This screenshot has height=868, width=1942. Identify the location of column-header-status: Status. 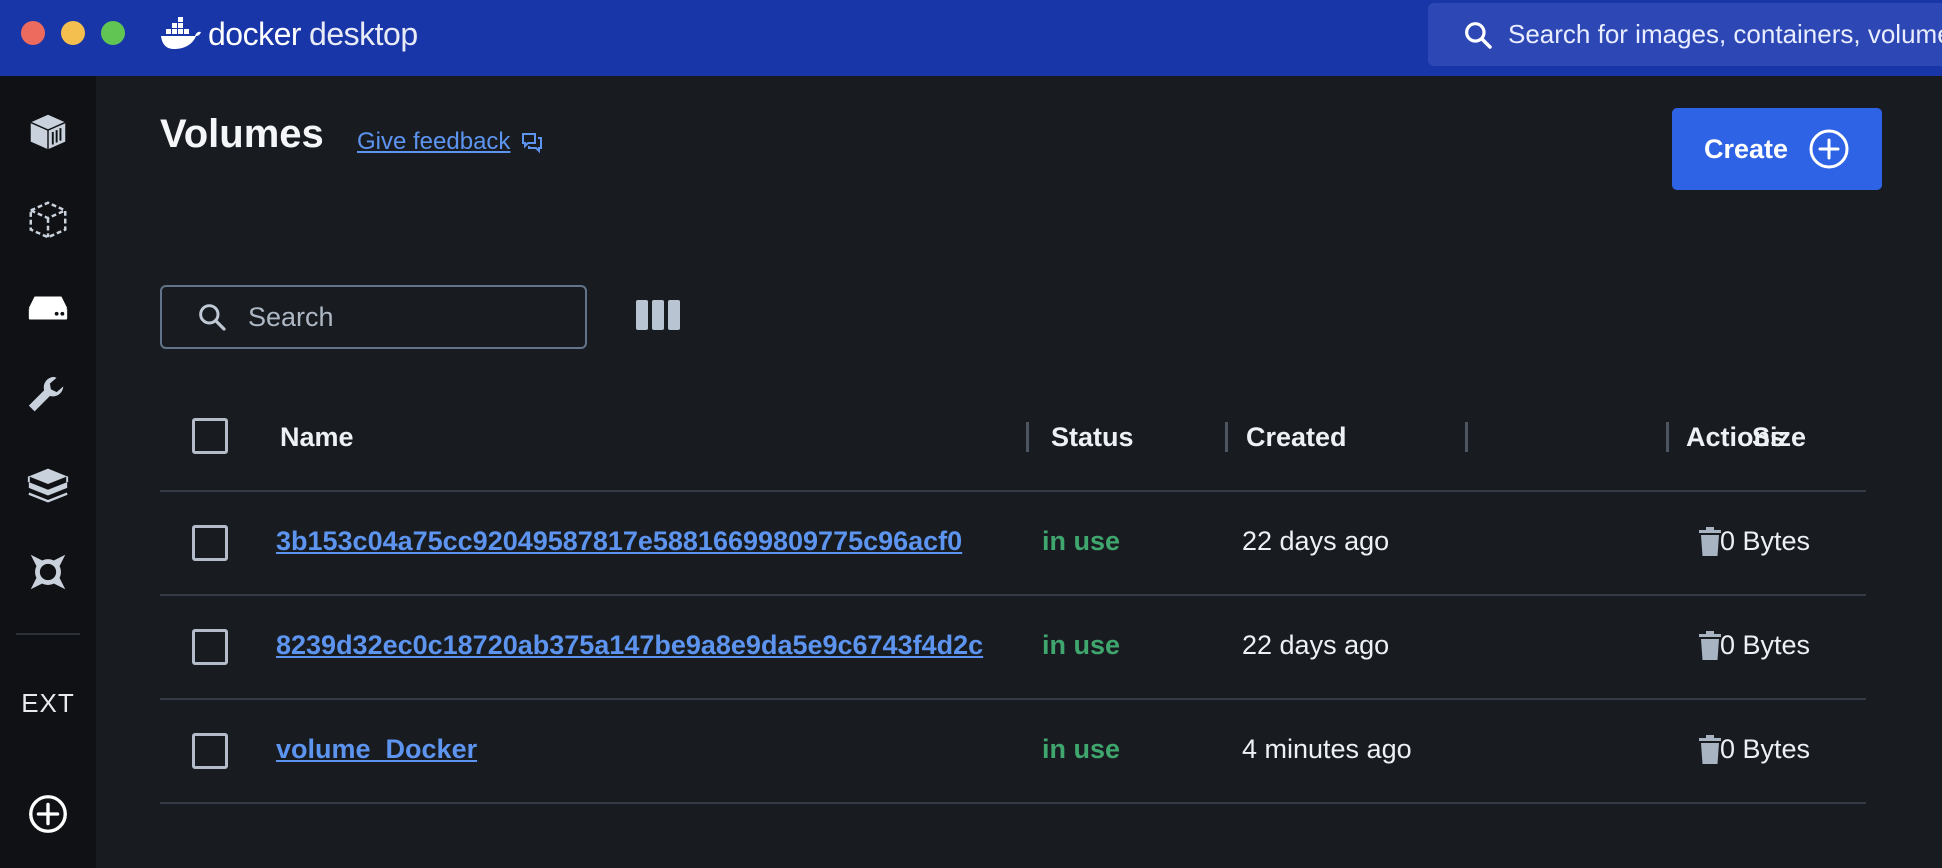
(1092, 437).